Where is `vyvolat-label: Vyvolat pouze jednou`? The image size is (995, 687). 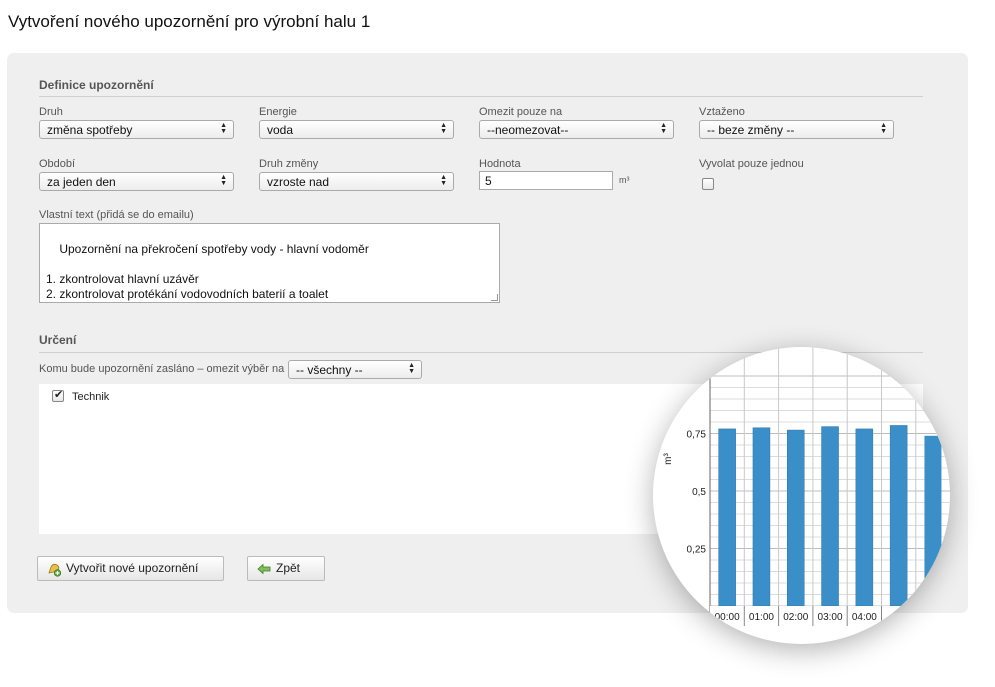 vyvolat-label: Vyvolat pouze jednou is located at coordinates (751, 164).